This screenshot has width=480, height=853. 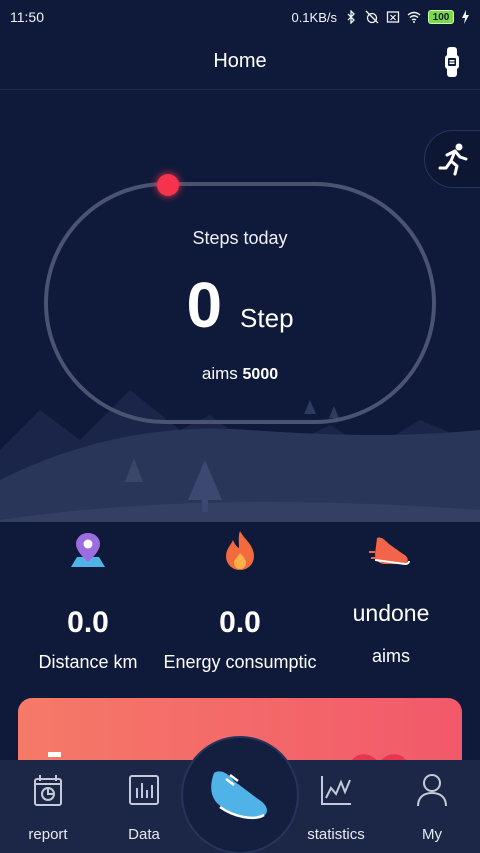 I want to click on sneaker-icon, so click(x=239, y=795).